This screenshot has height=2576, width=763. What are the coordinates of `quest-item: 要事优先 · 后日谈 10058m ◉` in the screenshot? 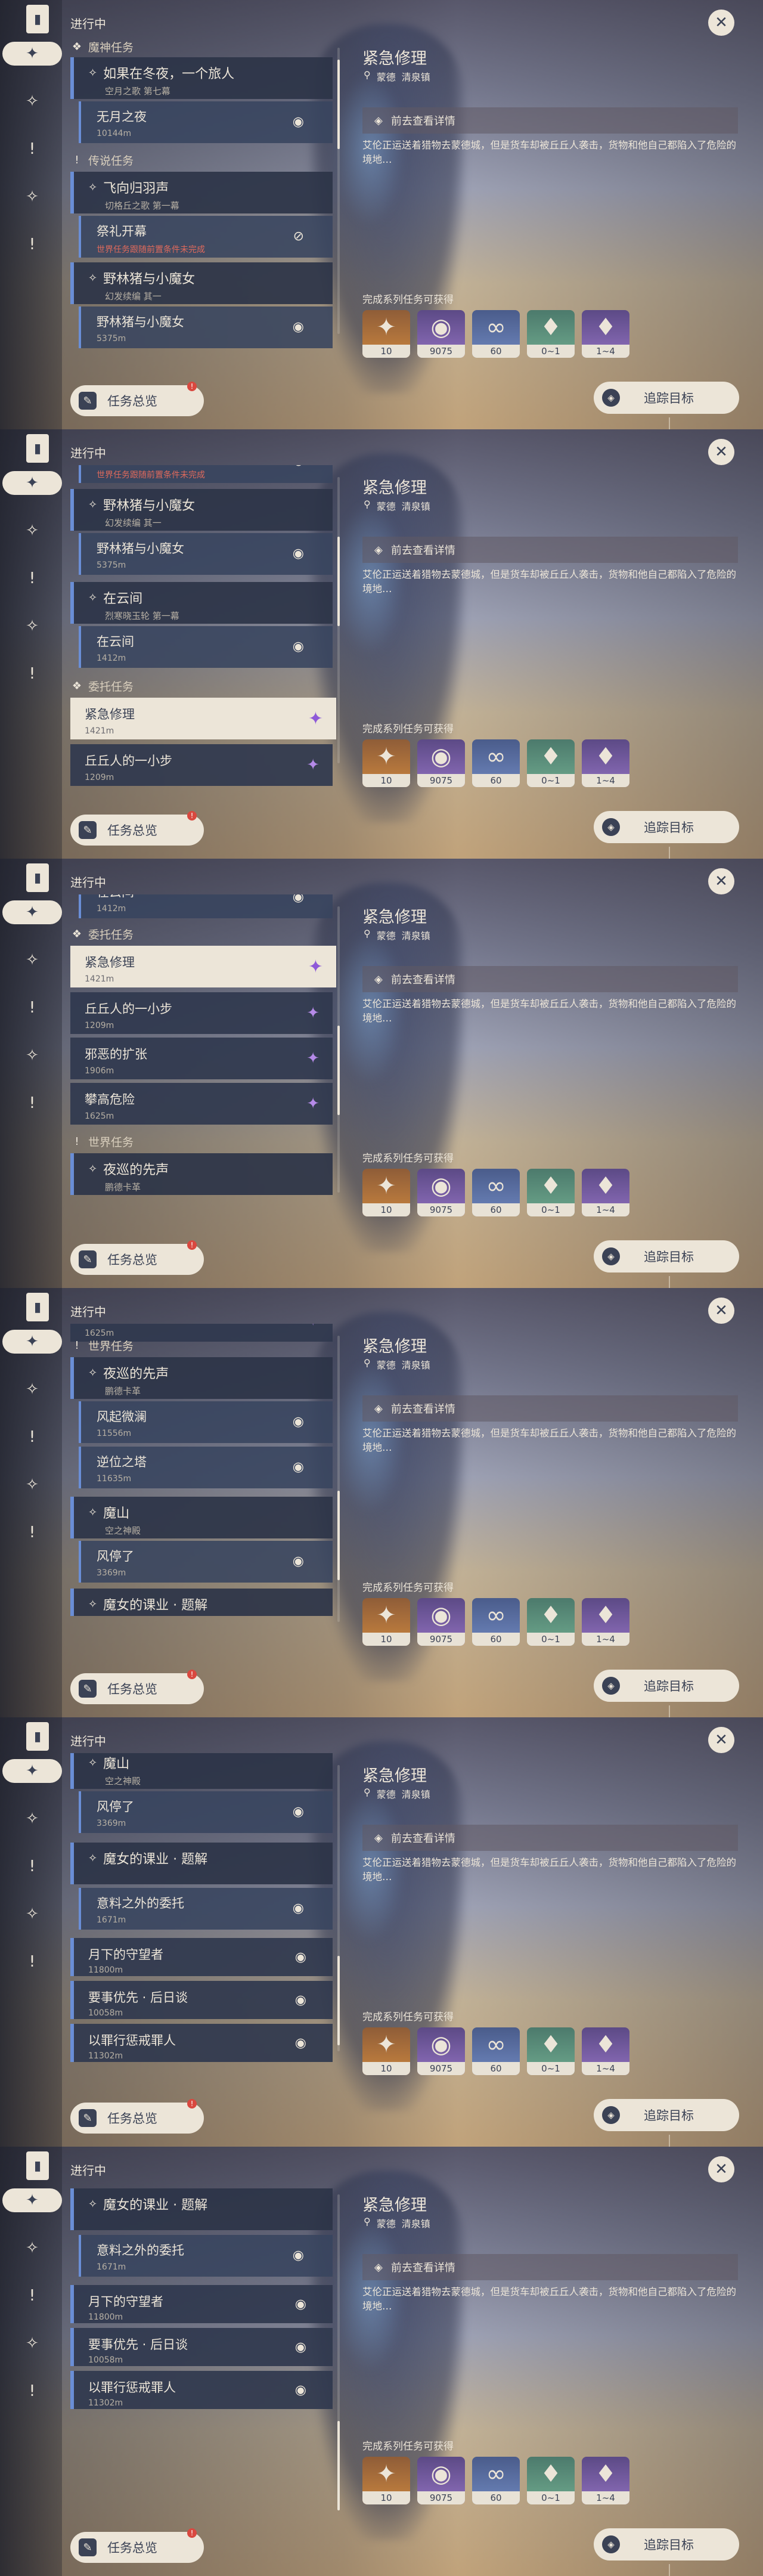 It's located at (201, 2347).